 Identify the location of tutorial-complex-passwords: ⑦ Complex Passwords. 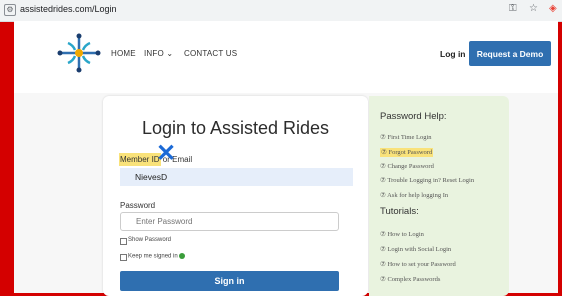
(410, 279).